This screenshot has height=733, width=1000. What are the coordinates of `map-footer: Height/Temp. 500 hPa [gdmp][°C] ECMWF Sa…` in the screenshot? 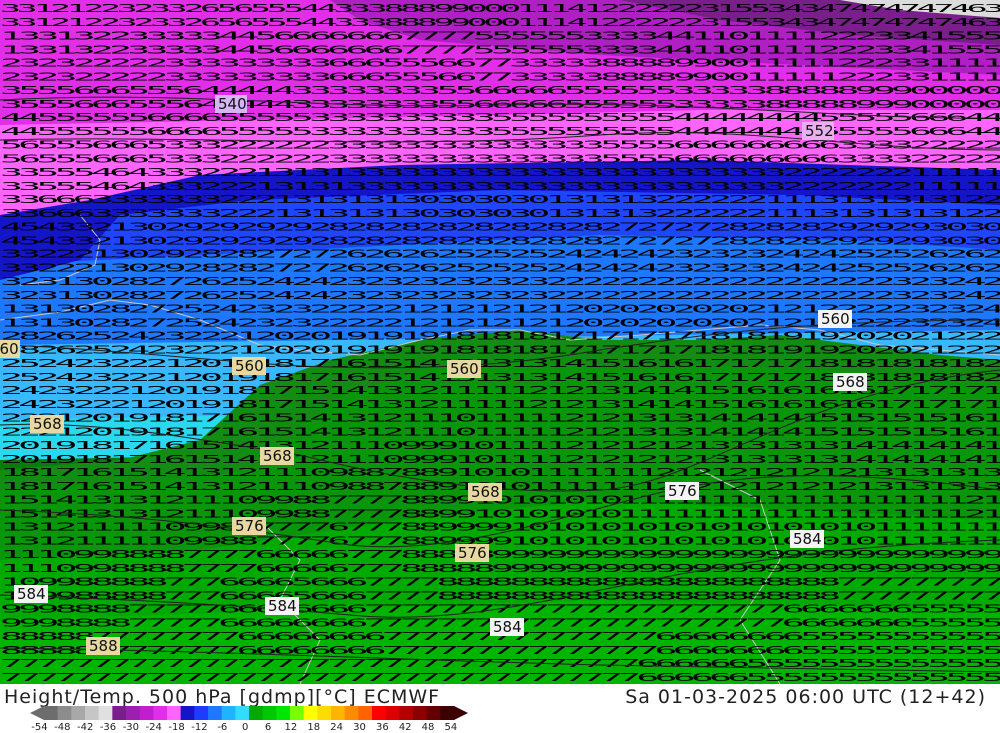 It's located at (500, 708).